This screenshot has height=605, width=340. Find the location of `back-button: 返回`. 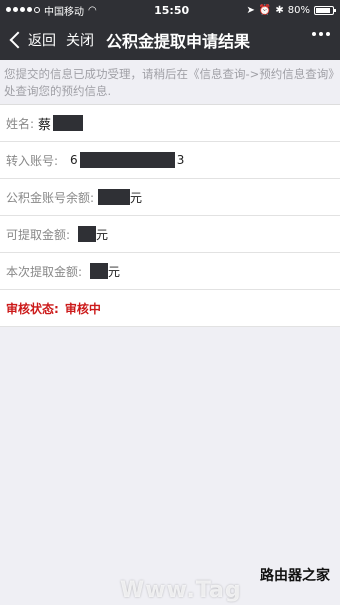

back-button: 返回 is located at coordinates (32, 40).